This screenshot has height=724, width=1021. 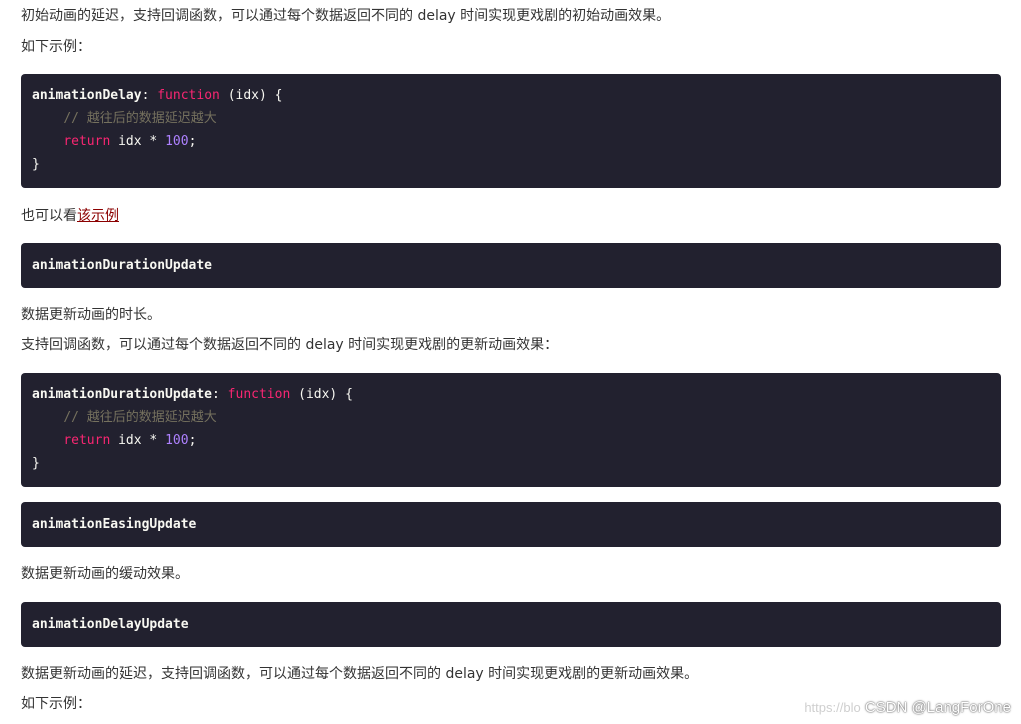 What do you see at coordinates (91, 315) in the screenshot?
I see `paragraph-duration-desc: 数据更新动画的时长。` at bounding box center [91, 315].